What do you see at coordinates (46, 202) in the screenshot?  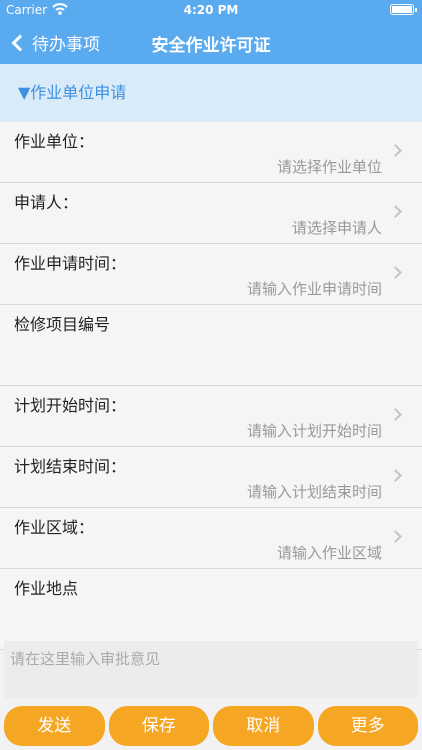 I see `row-label: 申请人：` at bounding box center [46, 202].